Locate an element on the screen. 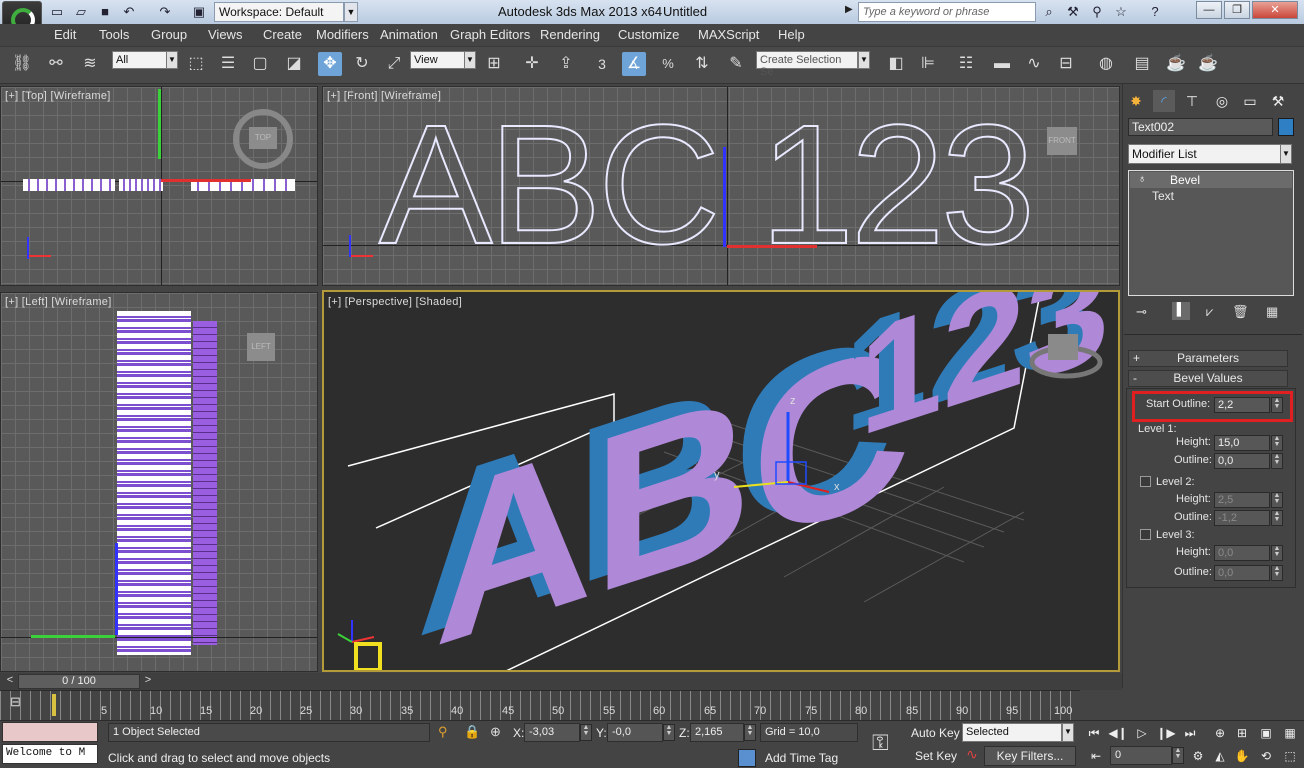 The height and width of the screenshot is (768, 1304). hierarchy-tab-icon: ⊤ is located at coordinates (1192, 101).